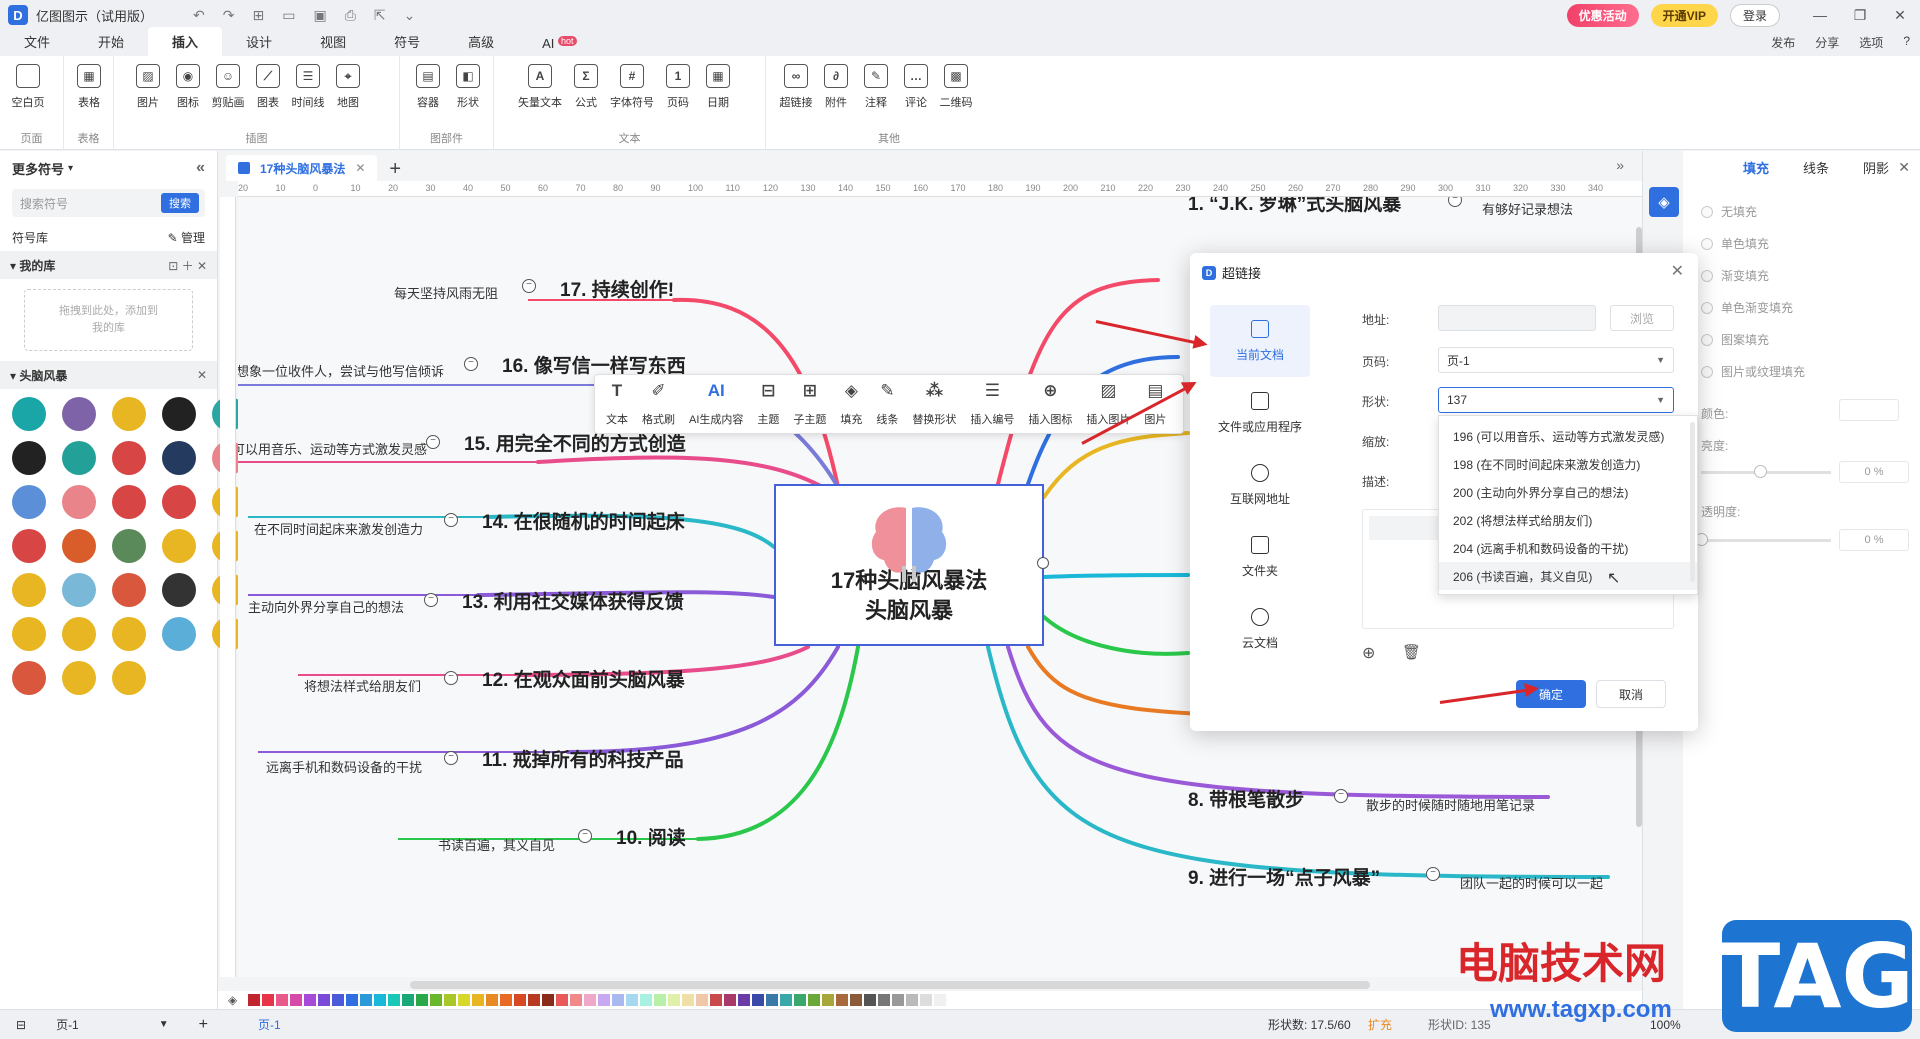  I want to click on nav-folder: 文件夹, so click(1260, 557).